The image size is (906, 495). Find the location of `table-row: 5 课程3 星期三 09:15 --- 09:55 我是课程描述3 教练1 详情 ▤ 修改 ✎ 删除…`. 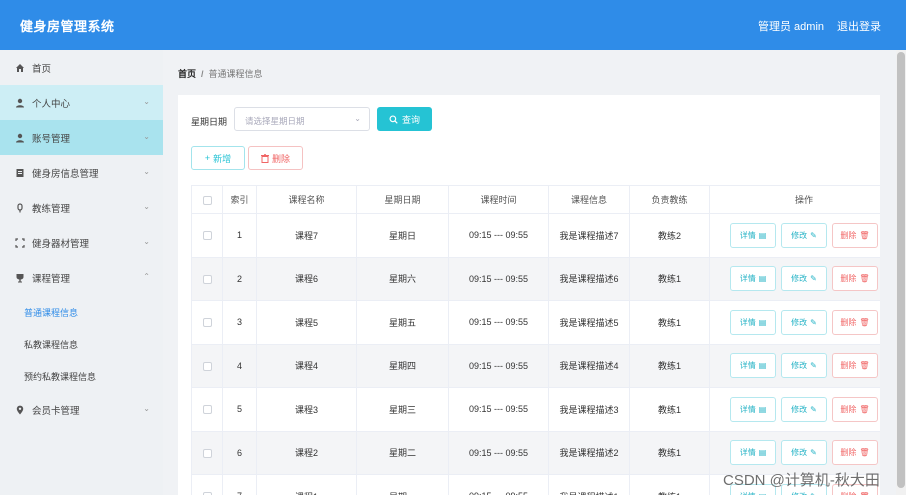

table-row: 5 课程3 星期三 09:15 --- 09:55 我是课程描述3 教练1 详情 ▤ 修改 ✎ 删除… is located at coordinates (535, 409).